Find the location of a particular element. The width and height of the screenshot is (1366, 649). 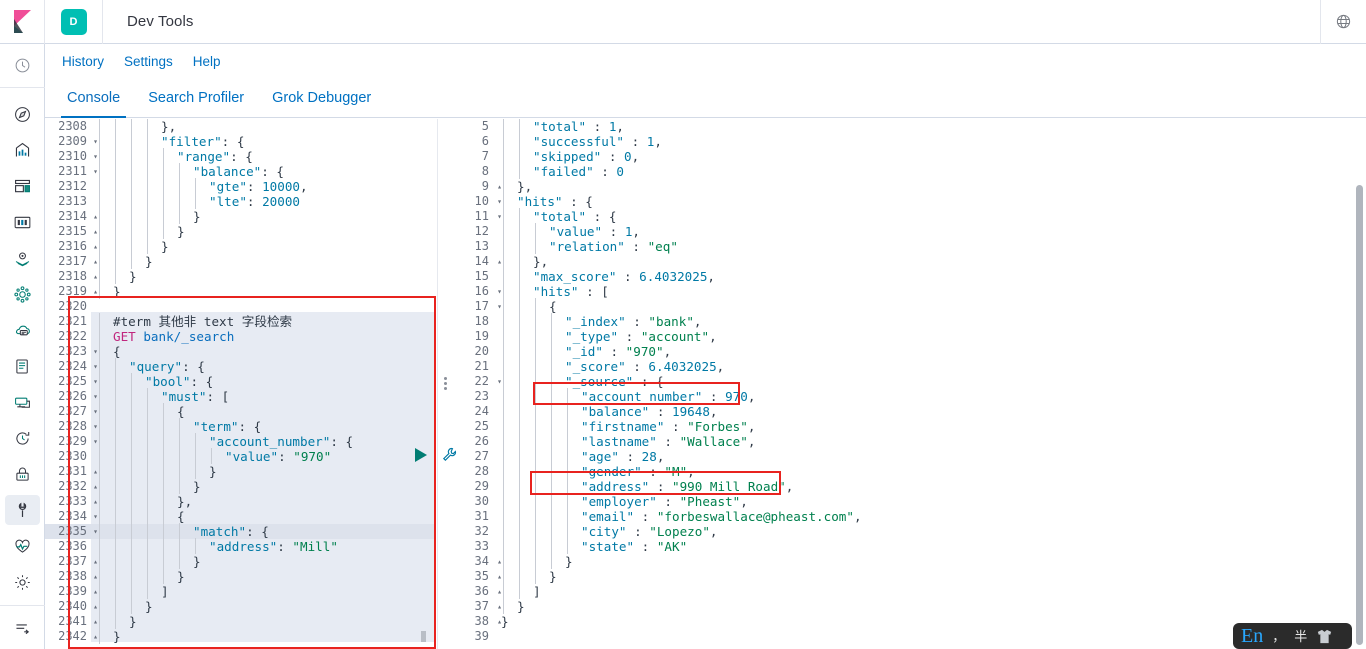

code-line: 18 "_index" : "bank", is located at coordinates (900, 321).